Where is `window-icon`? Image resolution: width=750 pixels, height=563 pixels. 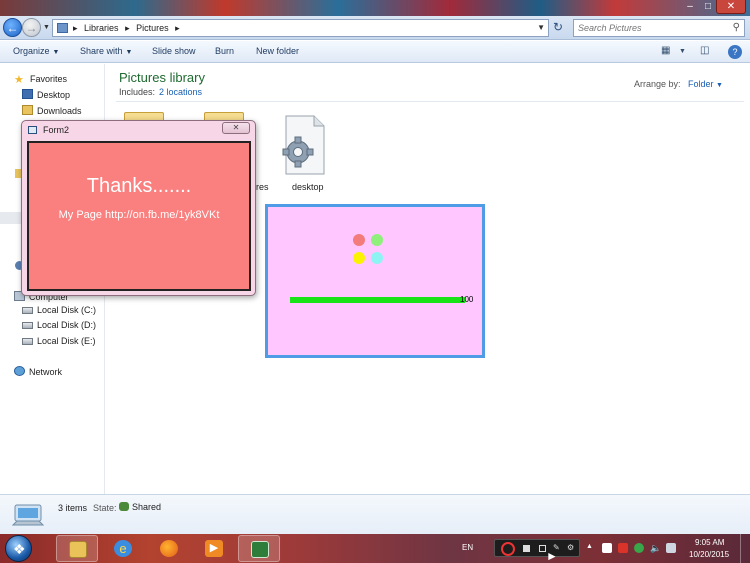
window-icon is located at coordinates (32, 130).